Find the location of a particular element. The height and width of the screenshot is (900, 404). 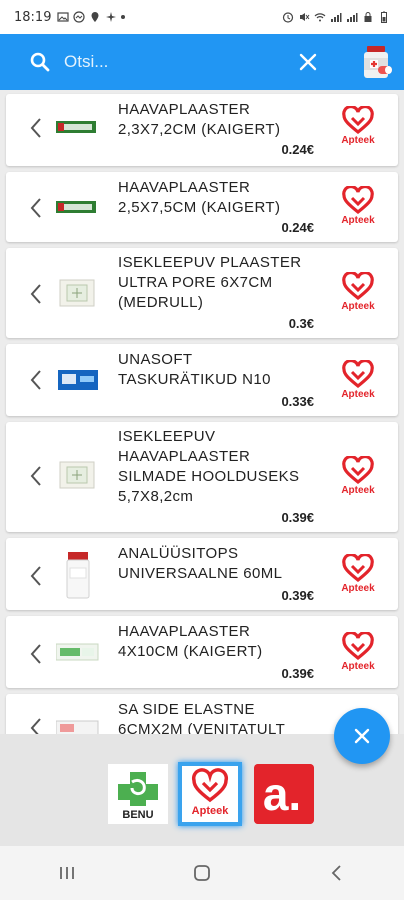

pharmacy-a1-label: a. is located at coordinates (282, 794).